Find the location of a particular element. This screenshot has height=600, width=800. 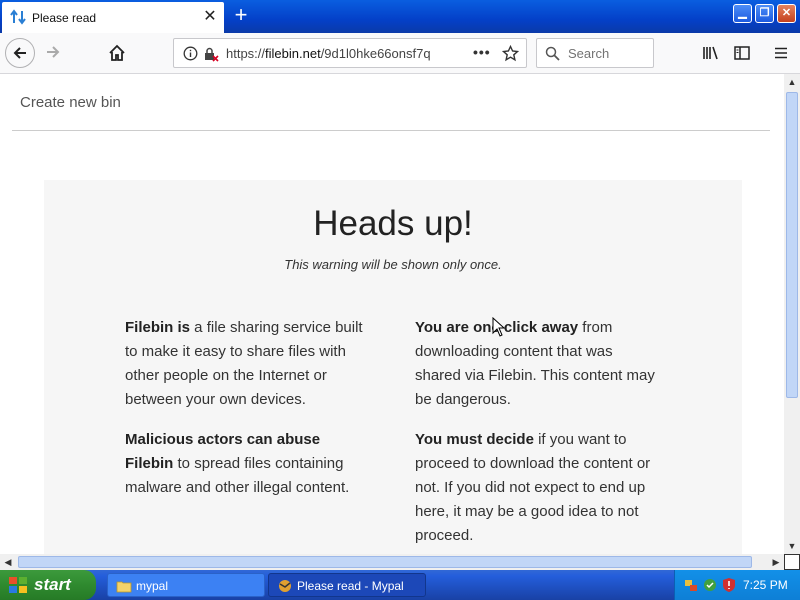

tab-bar: Please read ✕ + ▁ ❐ ✕ is located at coordinates (400, 16).